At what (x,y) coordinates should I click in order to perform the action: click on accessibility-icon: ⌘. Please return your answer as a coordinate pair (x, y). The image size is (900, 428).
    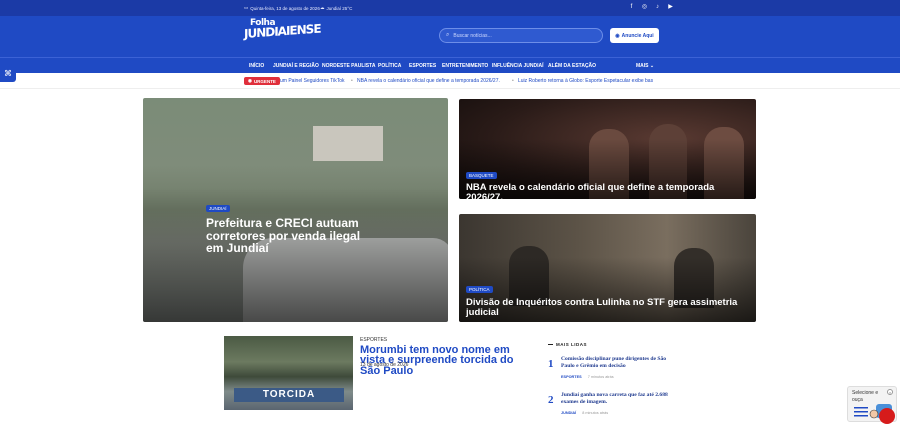
    Looking at the image, I should click on (8, 73).